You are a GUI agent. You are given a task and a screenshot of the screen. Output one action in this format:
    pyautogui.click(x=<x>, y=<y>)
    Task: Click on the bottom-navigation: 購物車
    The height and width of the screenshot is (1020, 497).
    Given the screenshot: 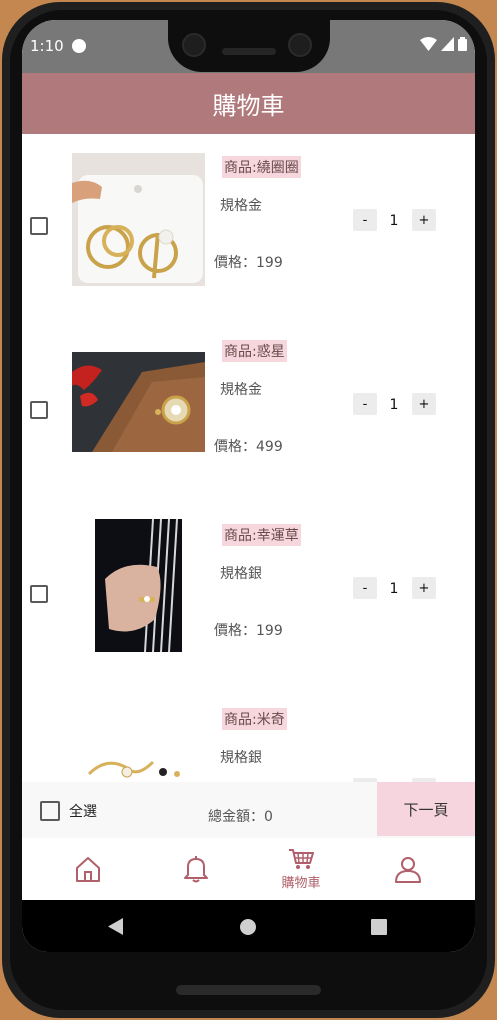 What is the action you would take?
    pyautogui.click(x=248, y=869)
    